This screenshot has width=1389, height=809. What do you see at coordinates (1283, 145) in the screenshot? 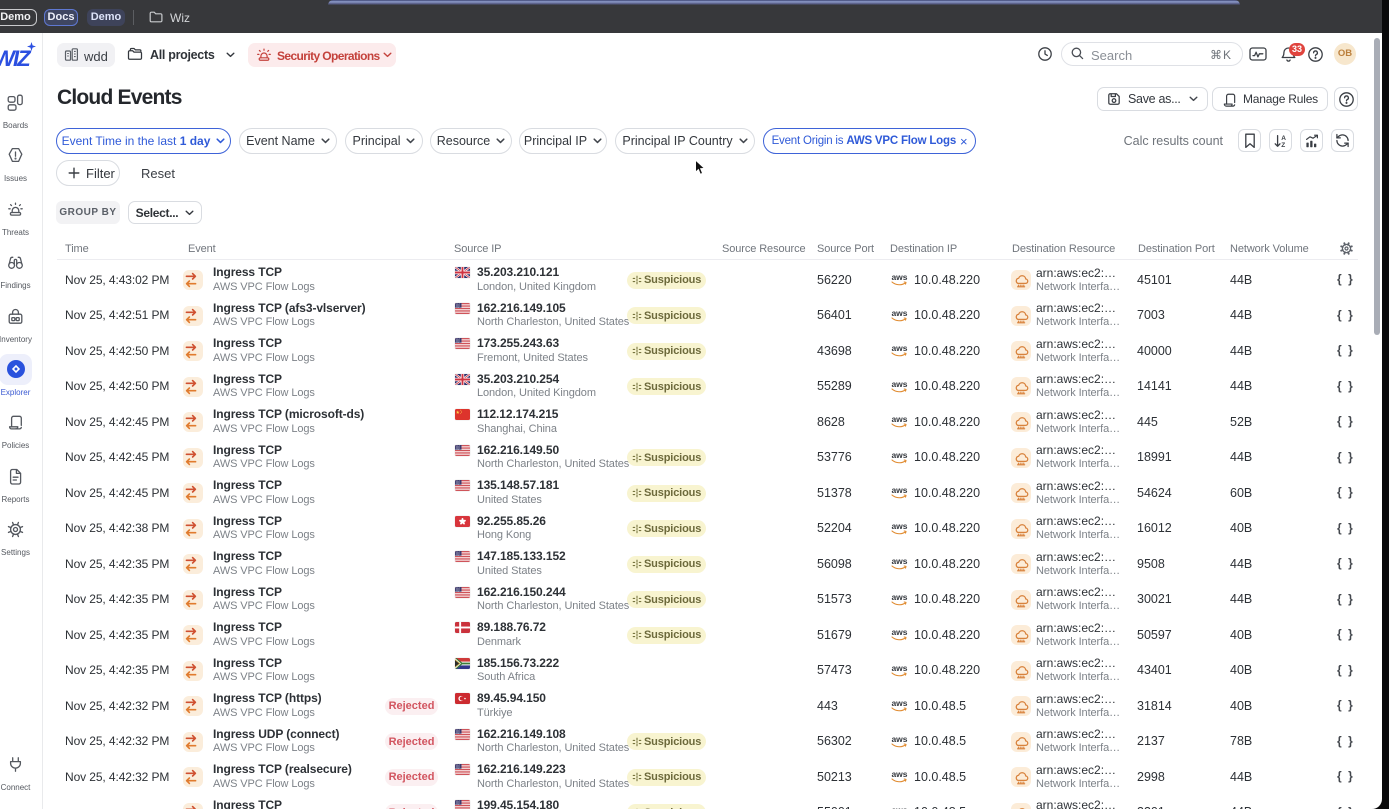
I see `svg-text: Z` at bounding box center [1283, 145].